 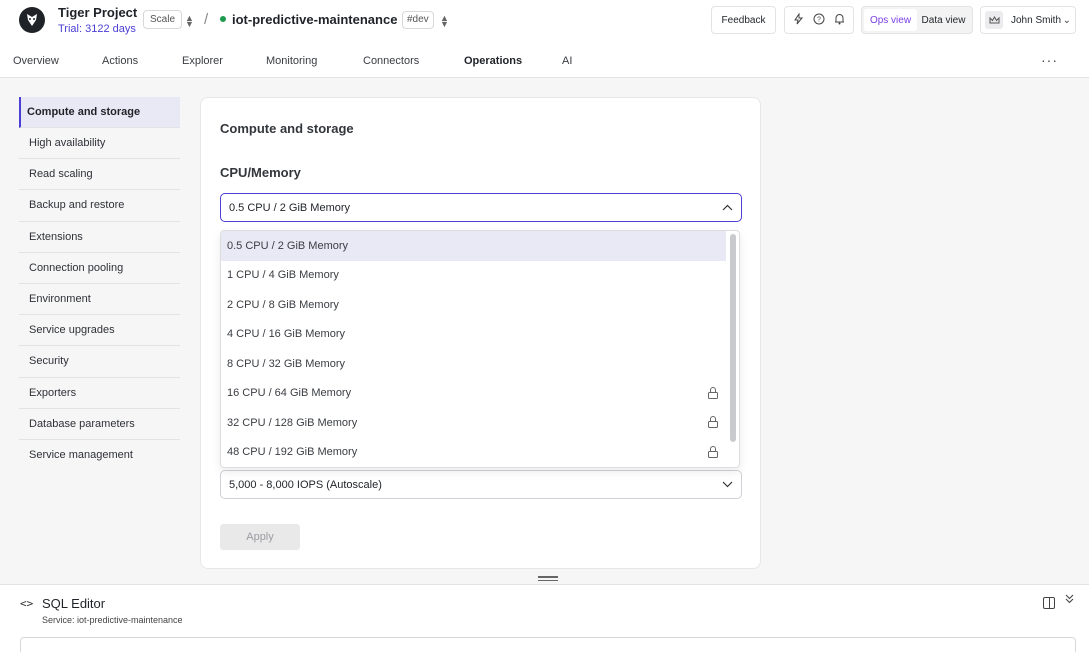 I want to click on split-panel-icon, so click(x=1049, y=603).